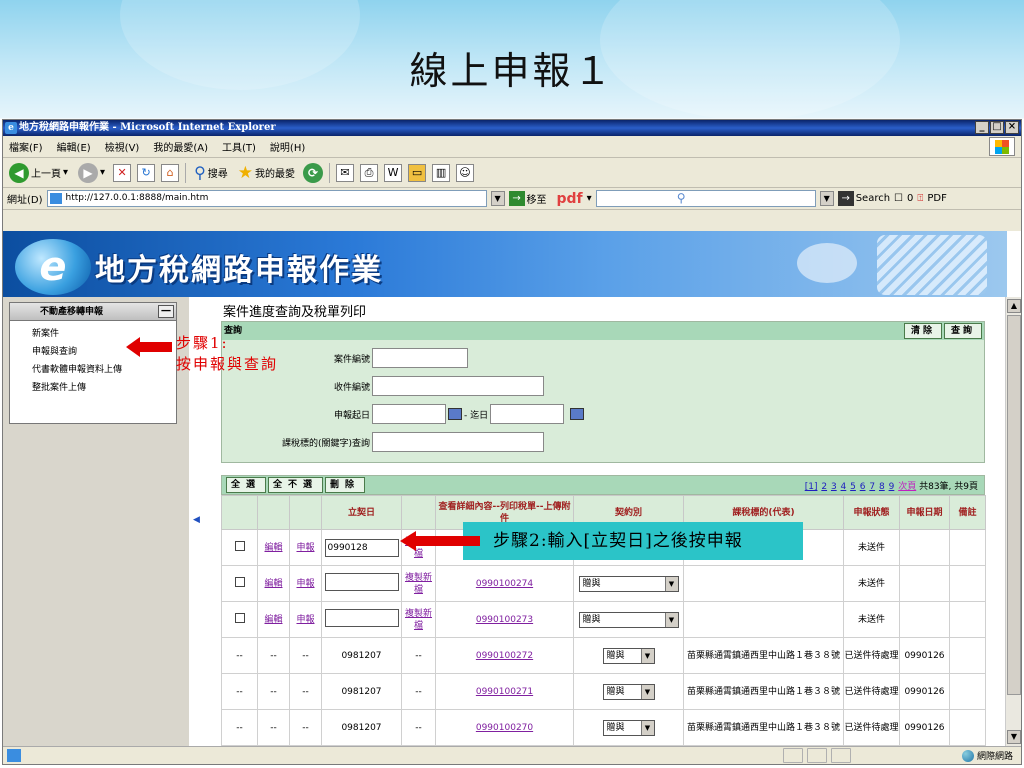 The image size is (1024, 768). I want to click on address-dropdown: ▼, so click(497, 198).